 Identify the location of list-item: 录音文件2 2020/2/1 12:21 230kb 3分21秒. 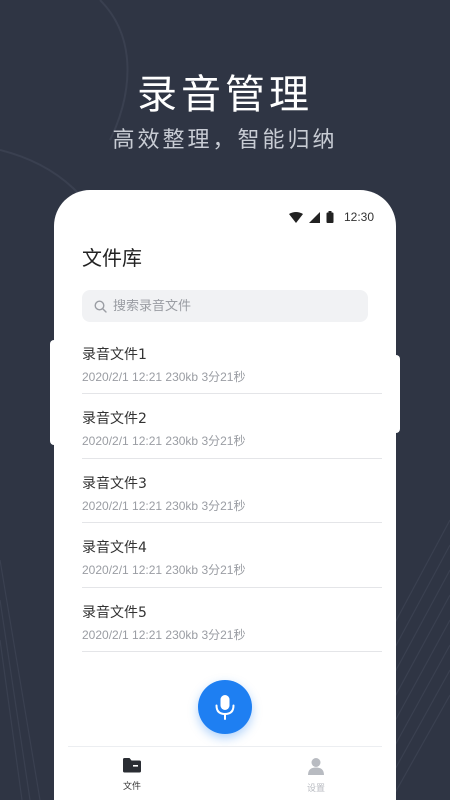
(232, 426).